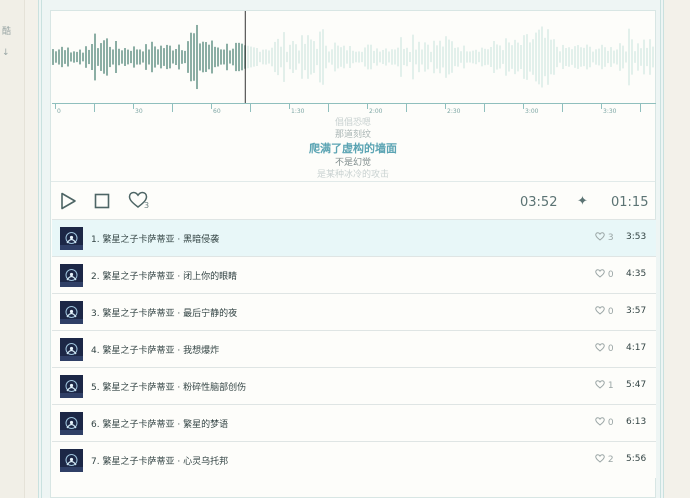 This screenshot has width=690, height=498. What do you see at coordinates (95, 388) in the screenshot?
I see `track-index: 5.` at bounding box center [95, 388].